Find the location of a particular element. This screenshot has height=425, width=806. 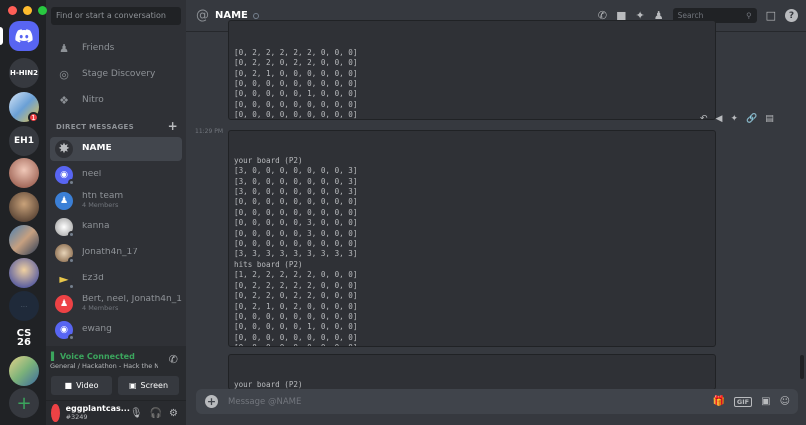

pin-icon: ✦ is located at coordinates (734, 119).